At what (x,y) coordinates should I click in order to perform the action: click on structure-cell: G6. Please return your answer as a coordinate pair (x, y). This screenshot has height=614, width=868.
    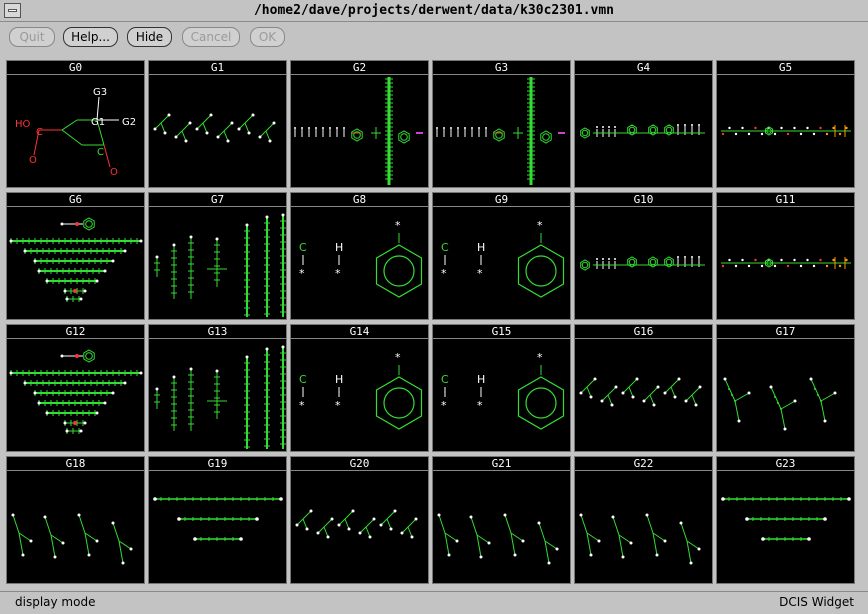
    Looking at the image, I should click on (75, 256).